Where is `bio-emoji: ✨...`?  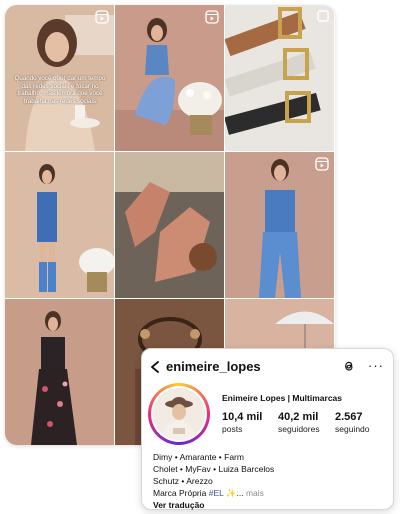
bio-emoji: ✨... is located at coordinates (234, 493).